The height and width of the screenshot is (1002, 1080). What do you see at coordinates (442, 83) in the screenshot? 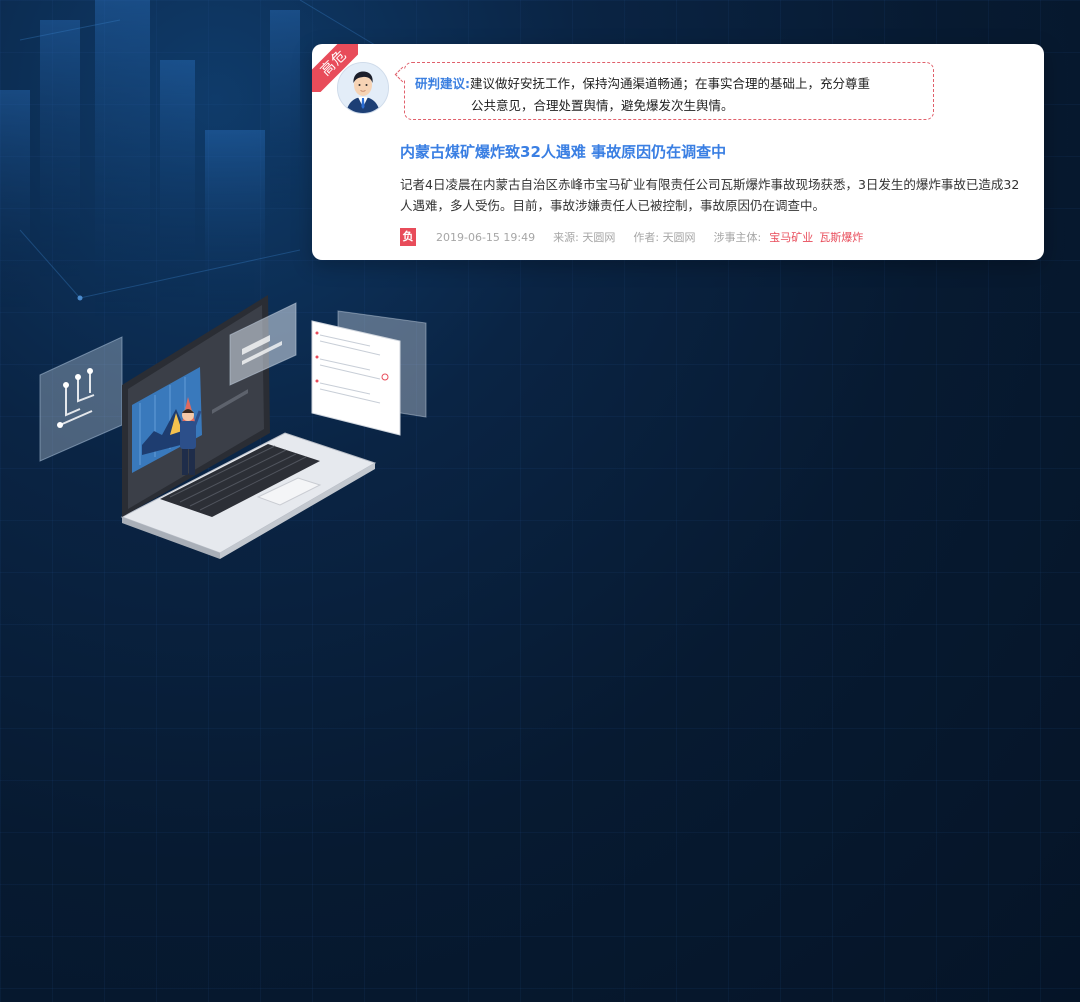
I see `advice-label: 研判建议:` at bounding box center [442, 83].